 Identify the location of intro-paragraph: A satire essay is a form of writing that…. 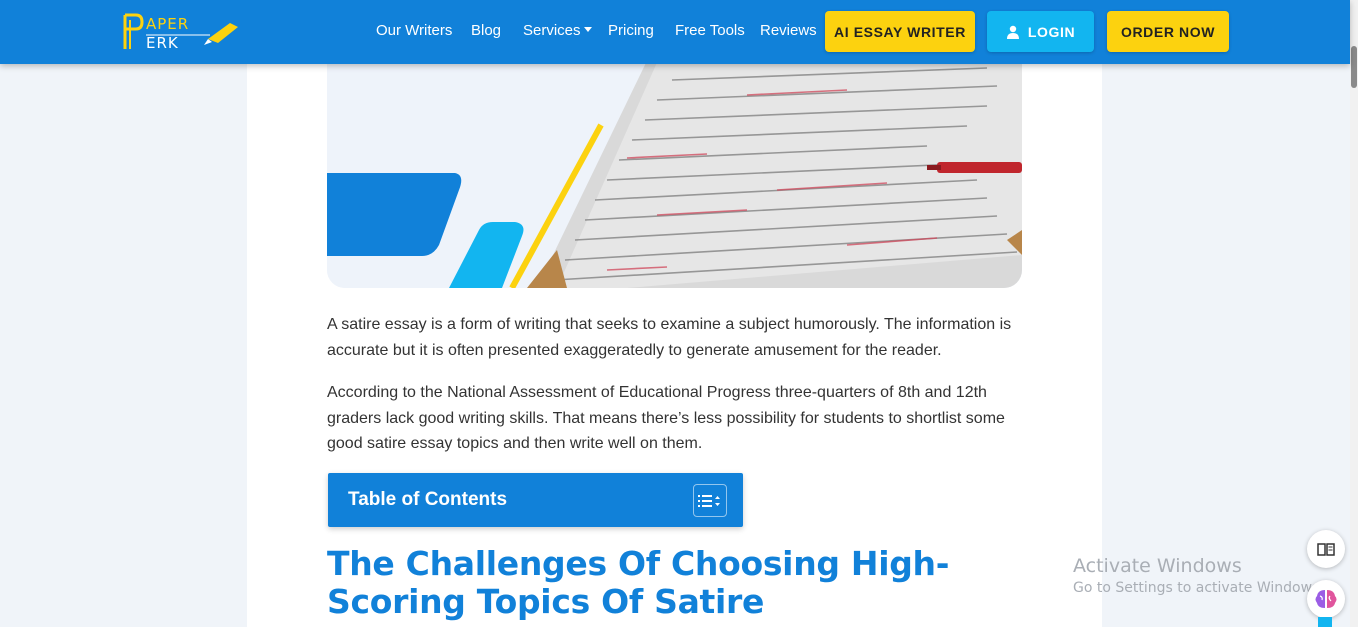
(669, 337).